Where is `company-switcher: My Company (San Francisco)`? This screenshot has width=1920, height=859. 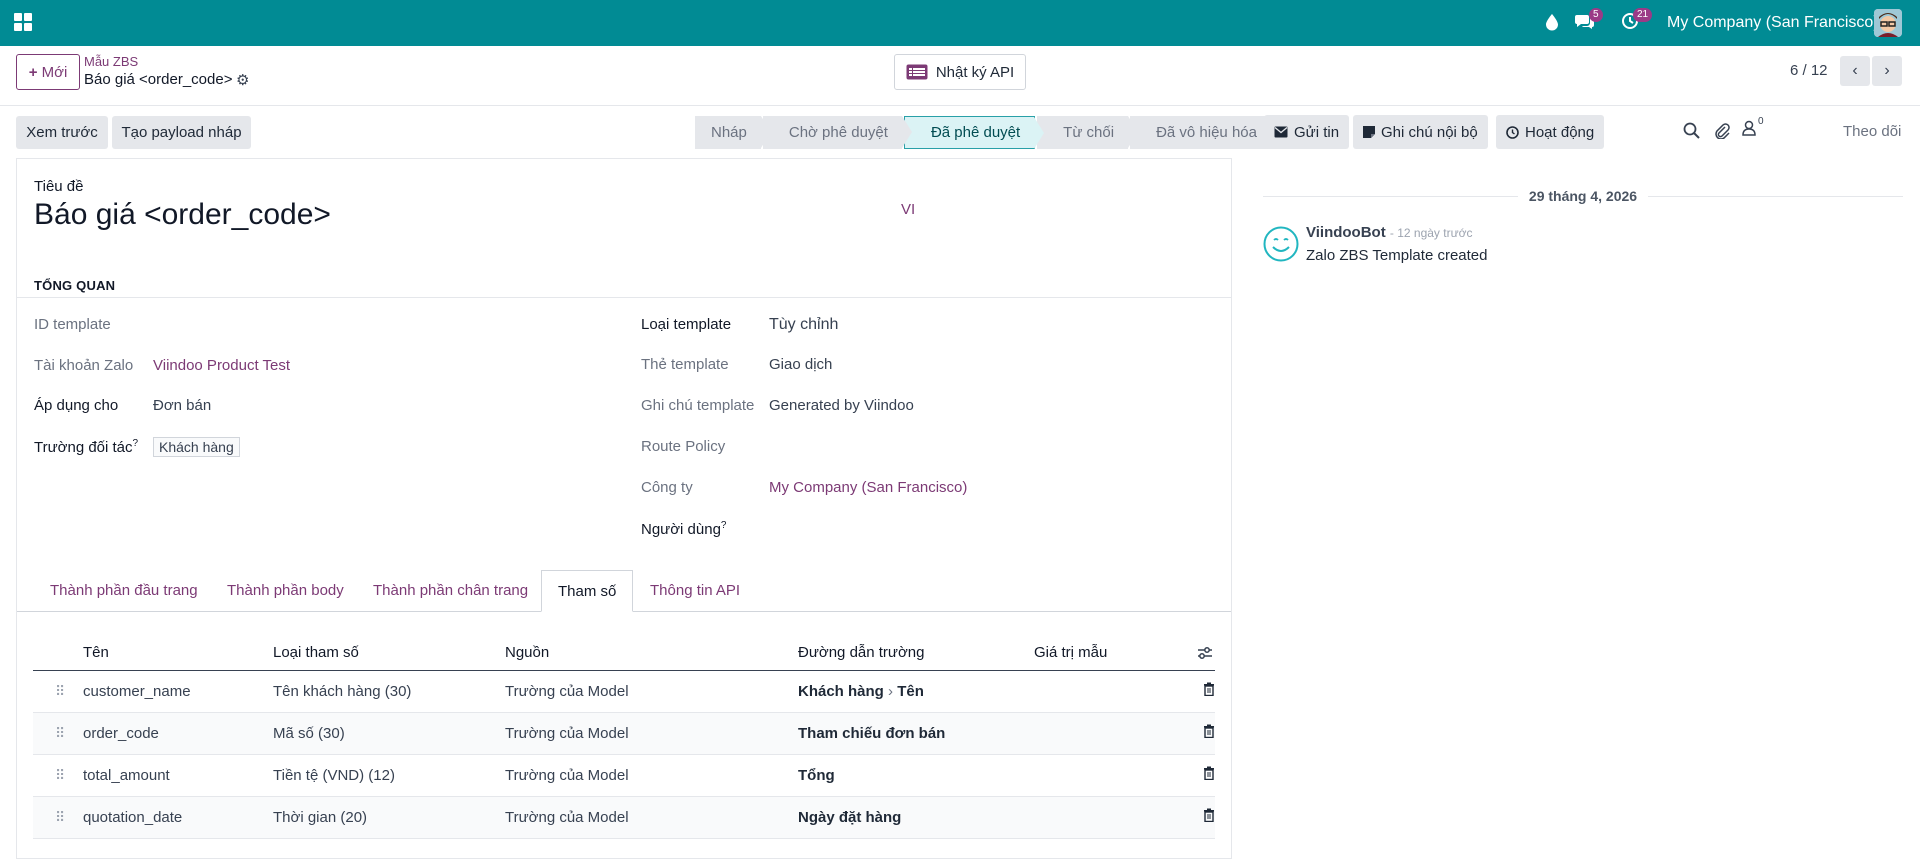
company-switcher: My Company (San Francisco) is located at coordinates (1773, 23).